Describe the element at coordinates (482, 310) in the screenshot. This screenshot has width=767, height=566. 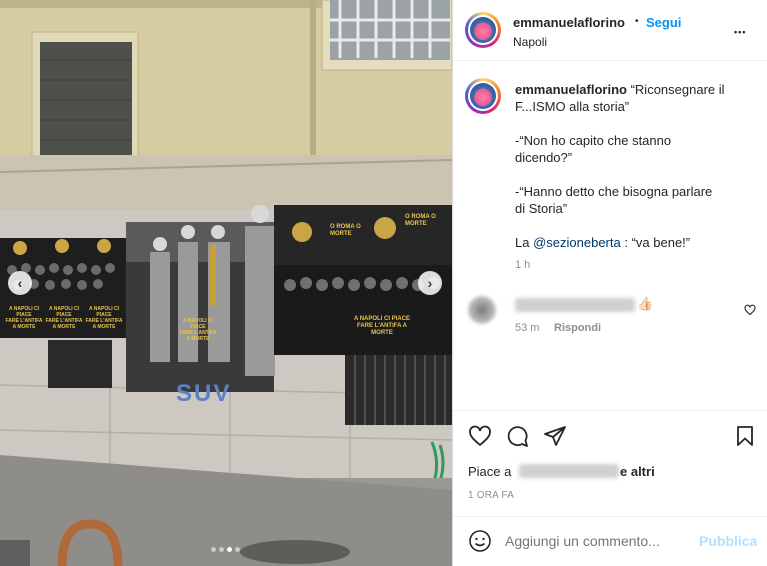
I see `commenter-avatar` at that location.